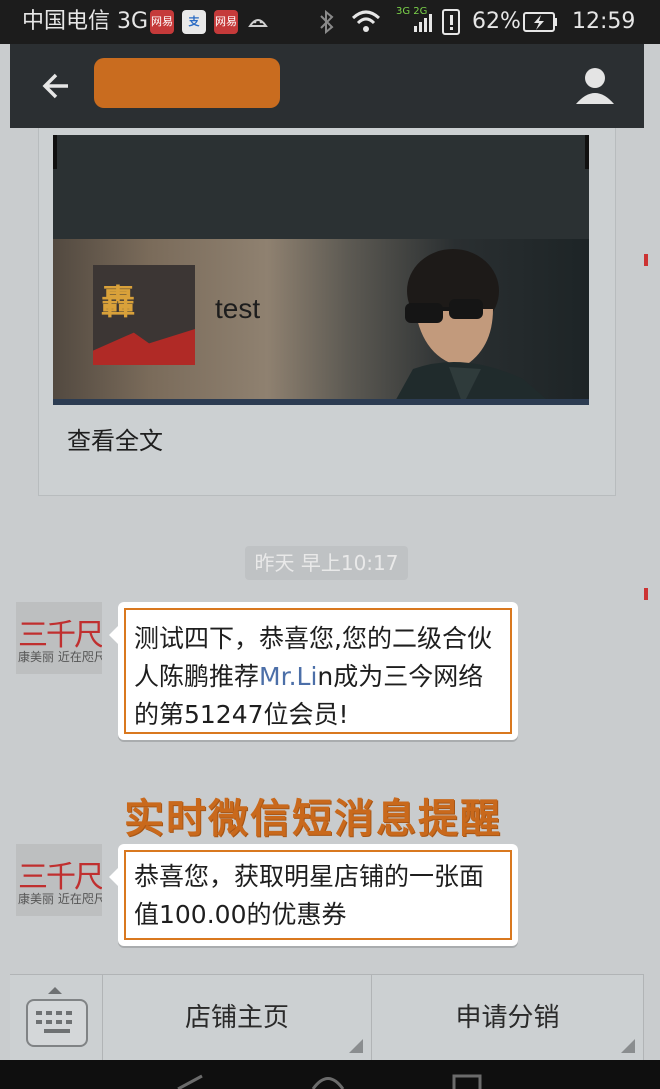 This screenshot has height=1089, width=660. I want to click on menu-label: 店铺主页, so click(236, 1018).